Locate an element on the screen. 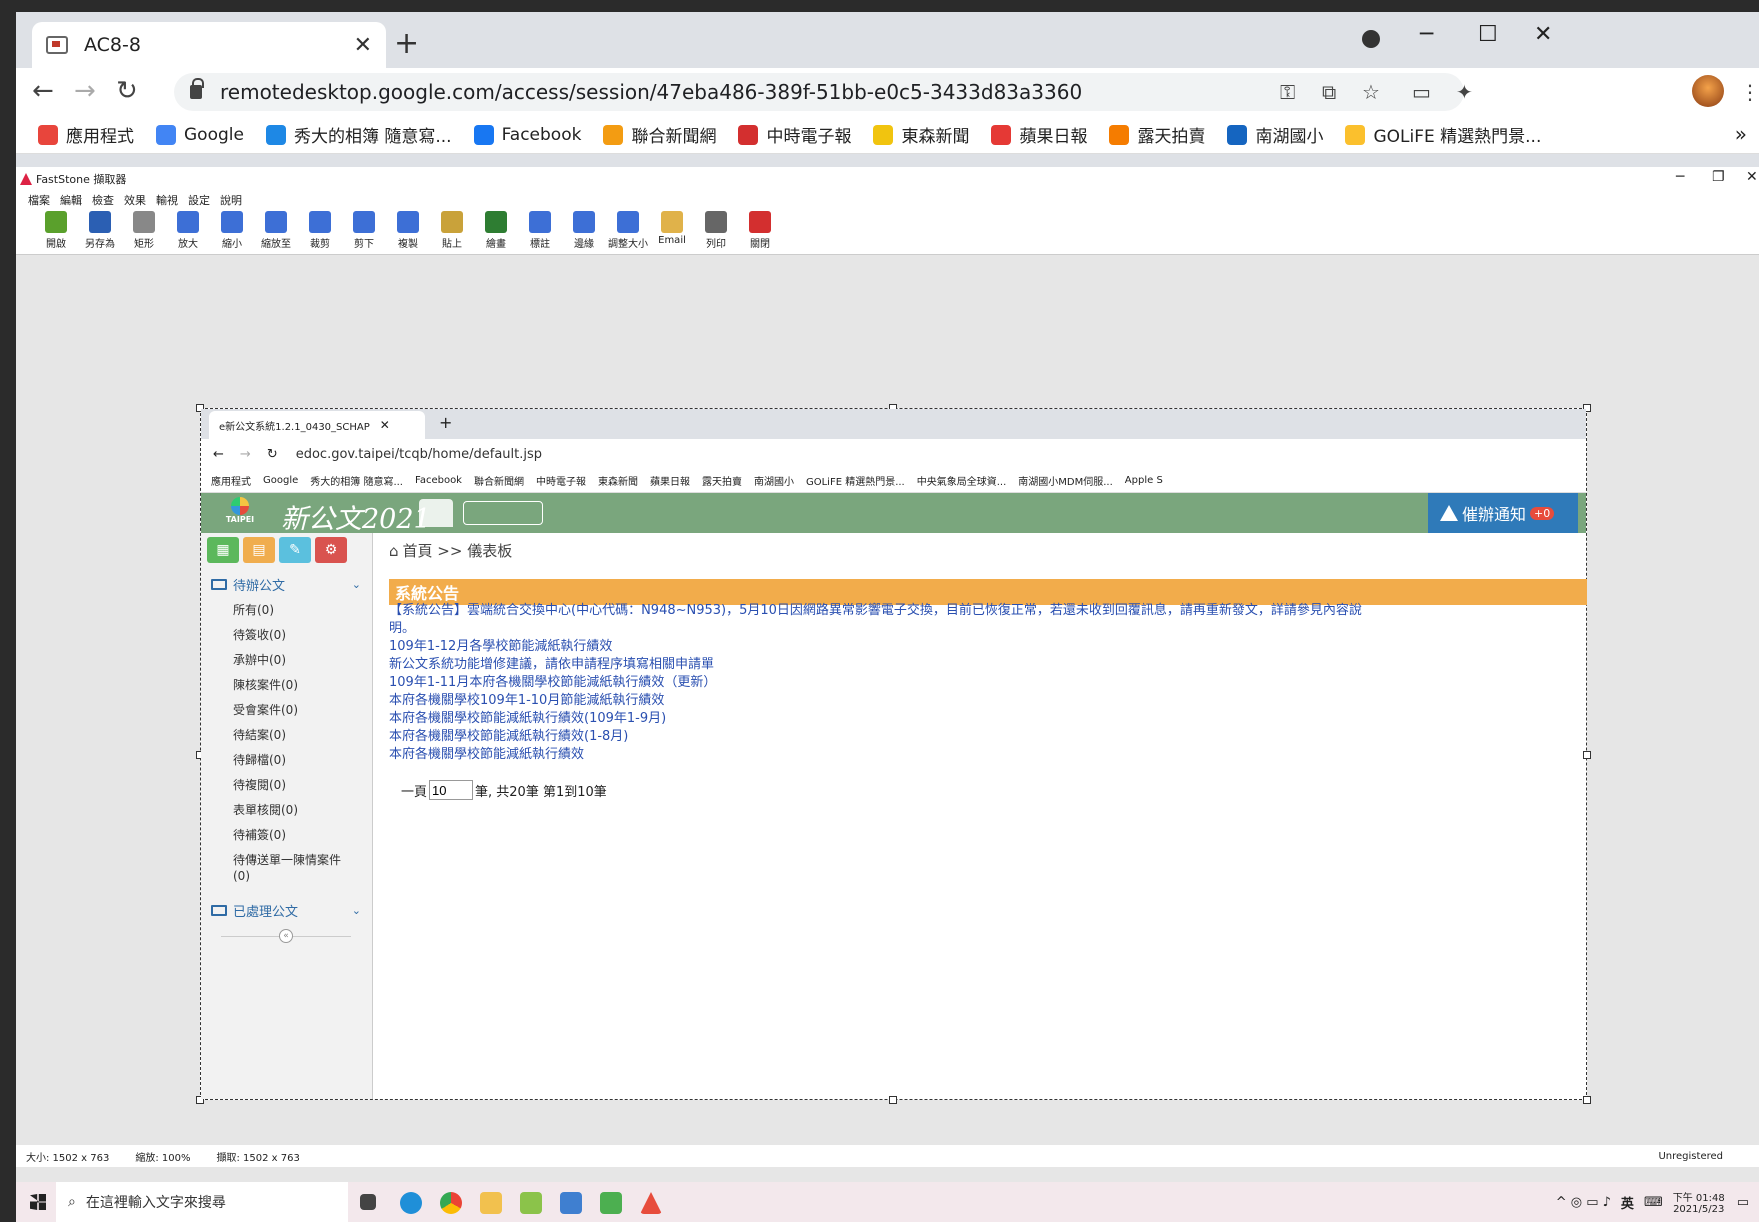  announcement-link: 新公文系統功能增修建議，請依申請程序填寫相關申請單 is located at coordinates (551, 662).